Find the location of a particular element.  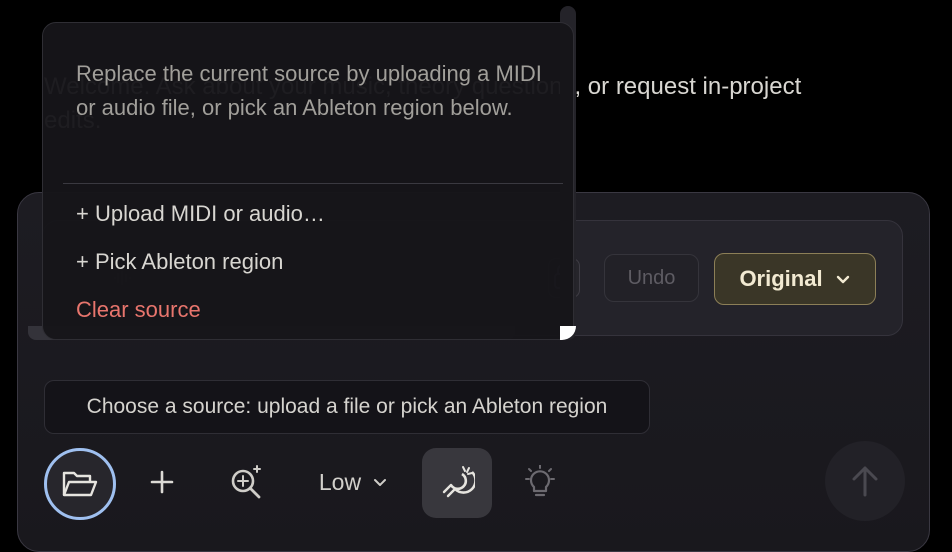

lightbulb-icon is located at coordinates (540, 481).